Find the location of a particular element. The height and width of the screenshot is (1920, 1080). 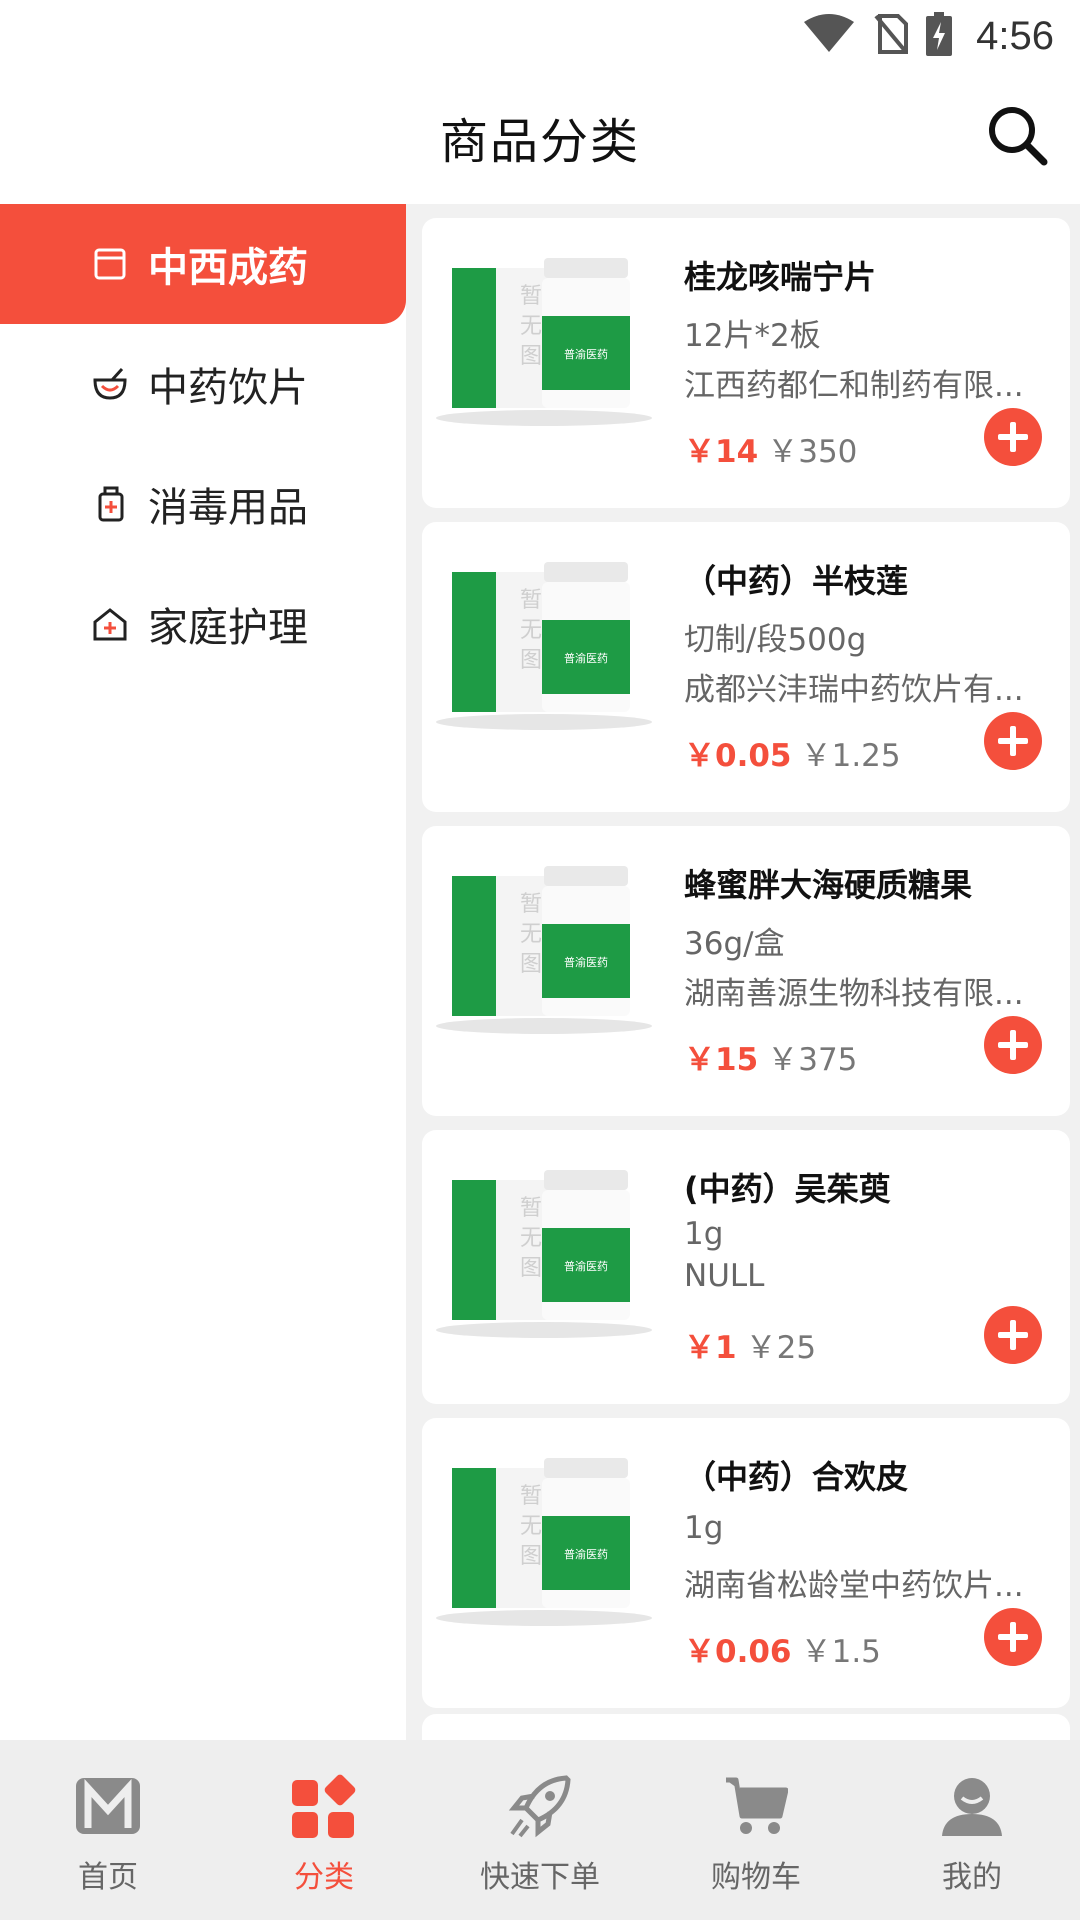

wifi-icon is located at coordinates (829, 36).